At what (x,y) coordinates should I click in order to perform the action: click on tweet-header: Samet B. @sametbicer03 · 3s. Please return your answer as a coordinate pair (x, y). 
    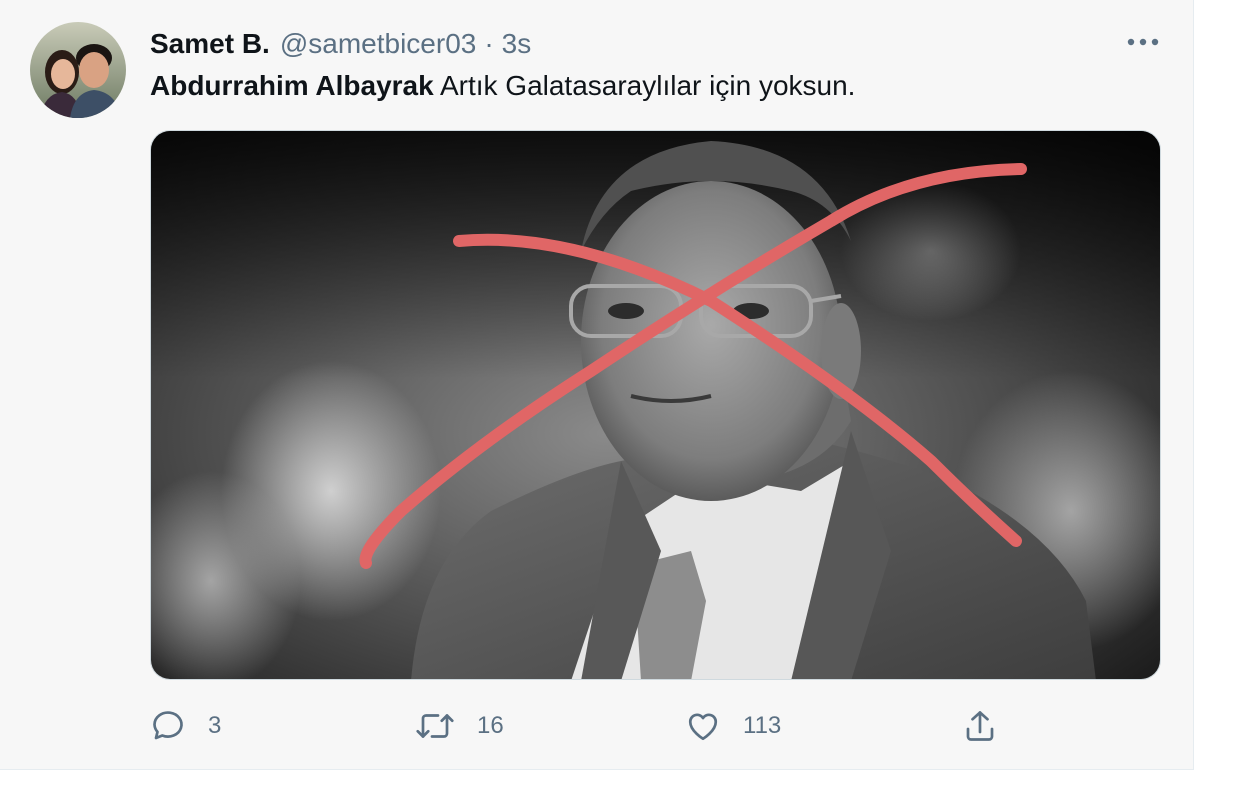
    Looking at the image, I should click on (340, 44).